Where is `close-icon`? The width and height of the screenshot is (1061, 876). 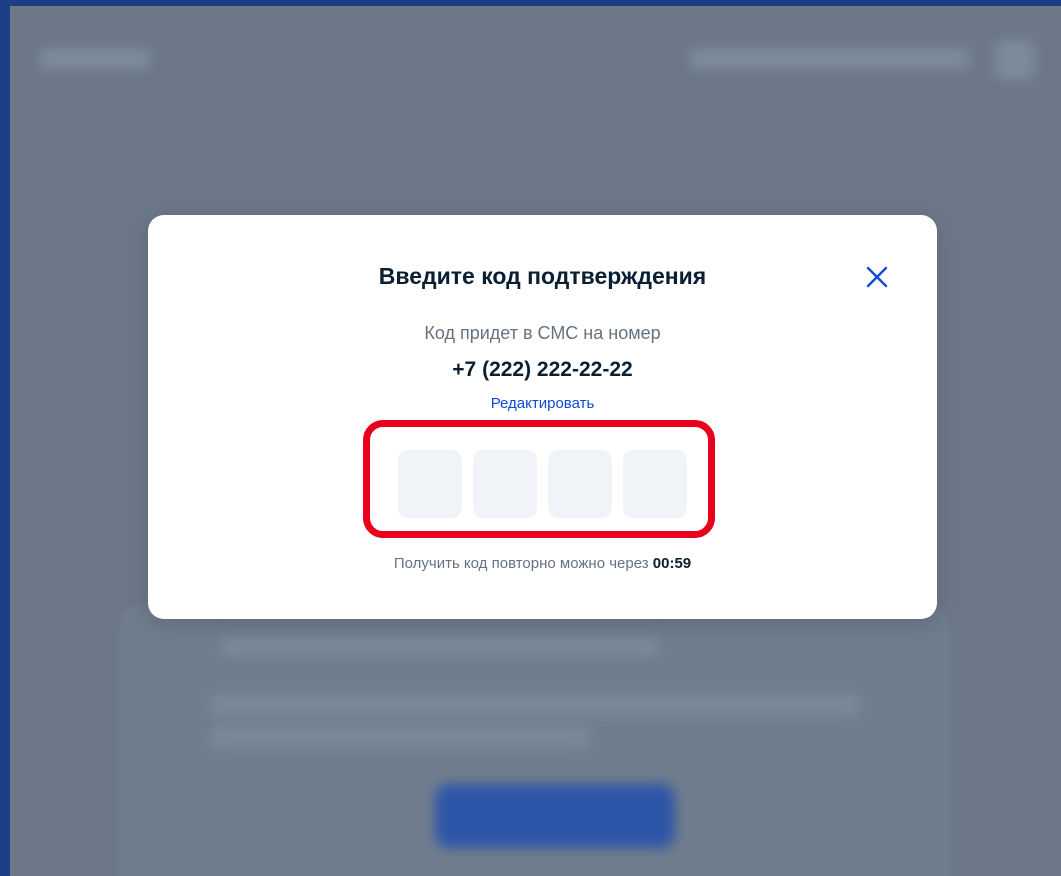 close-icon is located at coordinates (877, 277).